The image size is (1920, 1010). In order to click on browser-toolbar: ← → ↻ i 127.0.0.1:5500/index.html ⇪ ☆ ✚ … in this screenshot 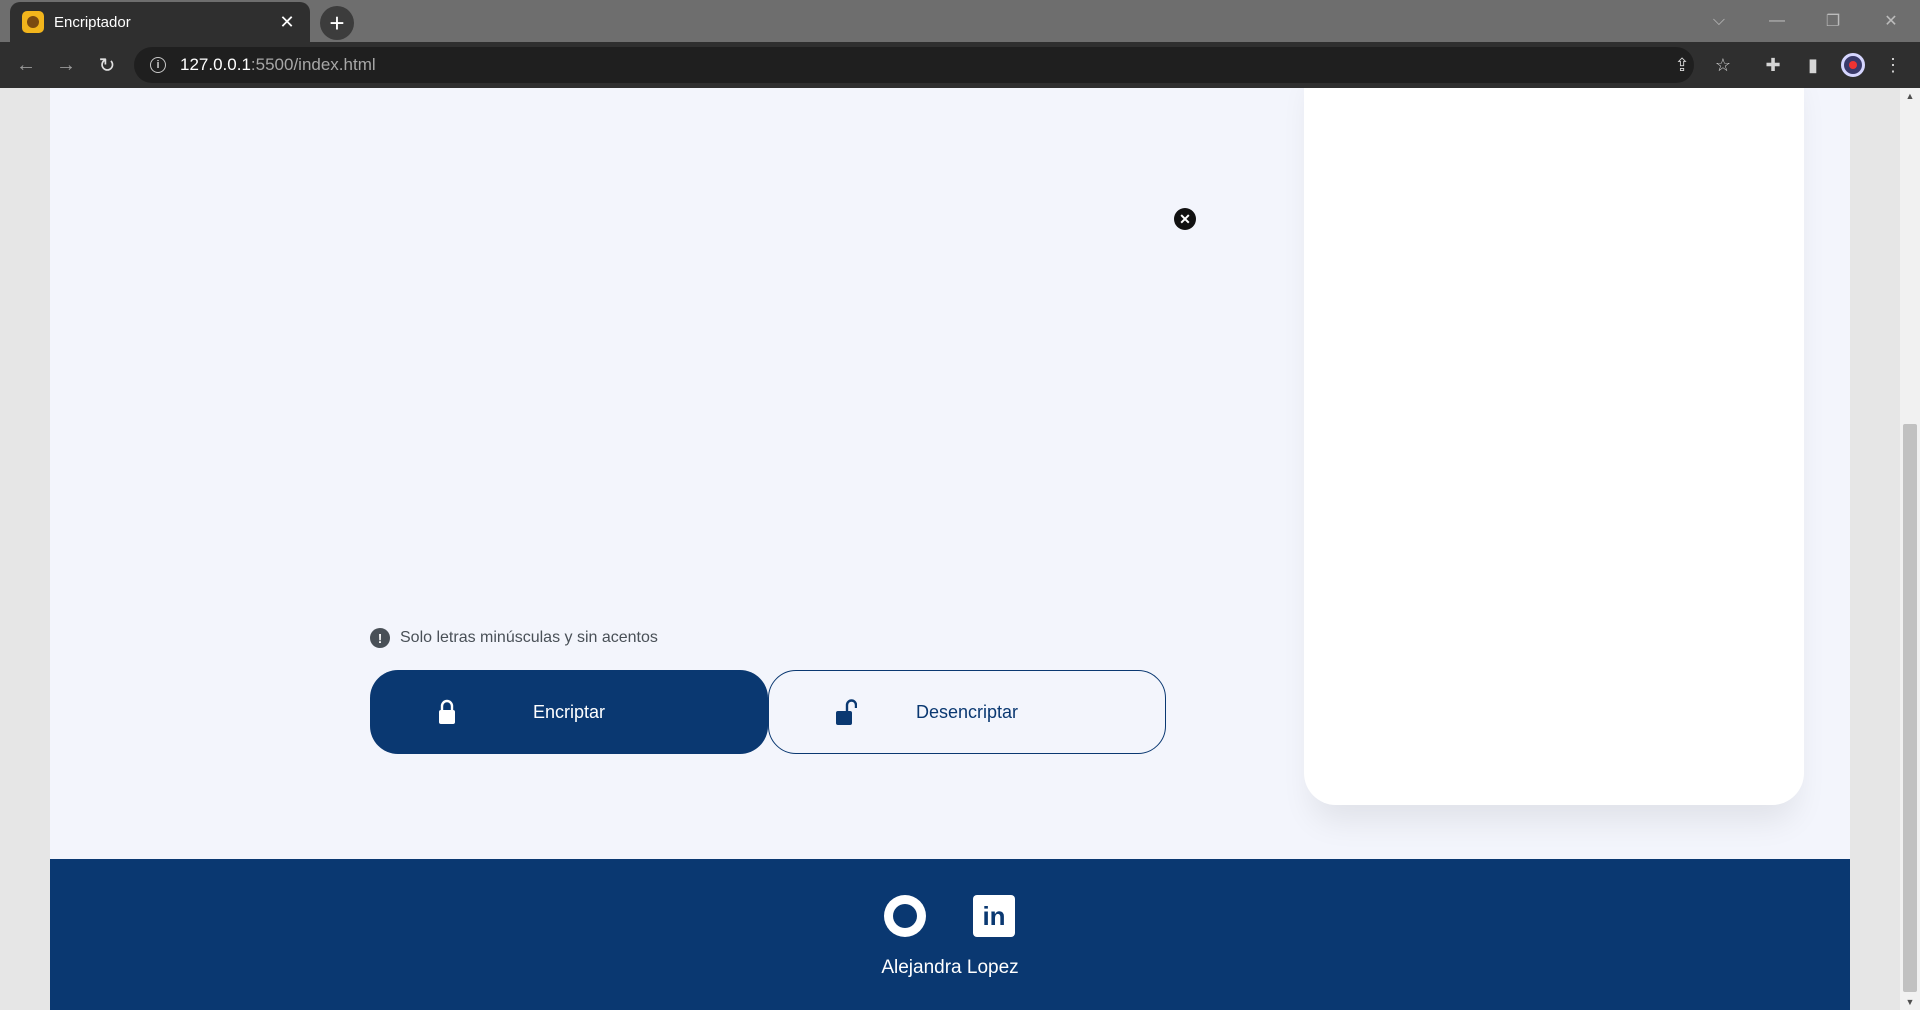, I will do `click(960, 65)`.